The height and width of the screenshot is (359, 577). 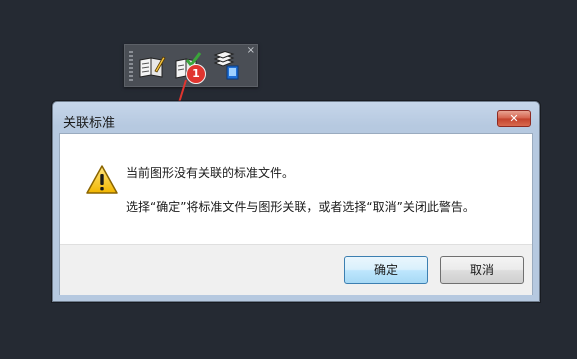 I want to click on ok-button: 确定, so click(x=386, y=270).